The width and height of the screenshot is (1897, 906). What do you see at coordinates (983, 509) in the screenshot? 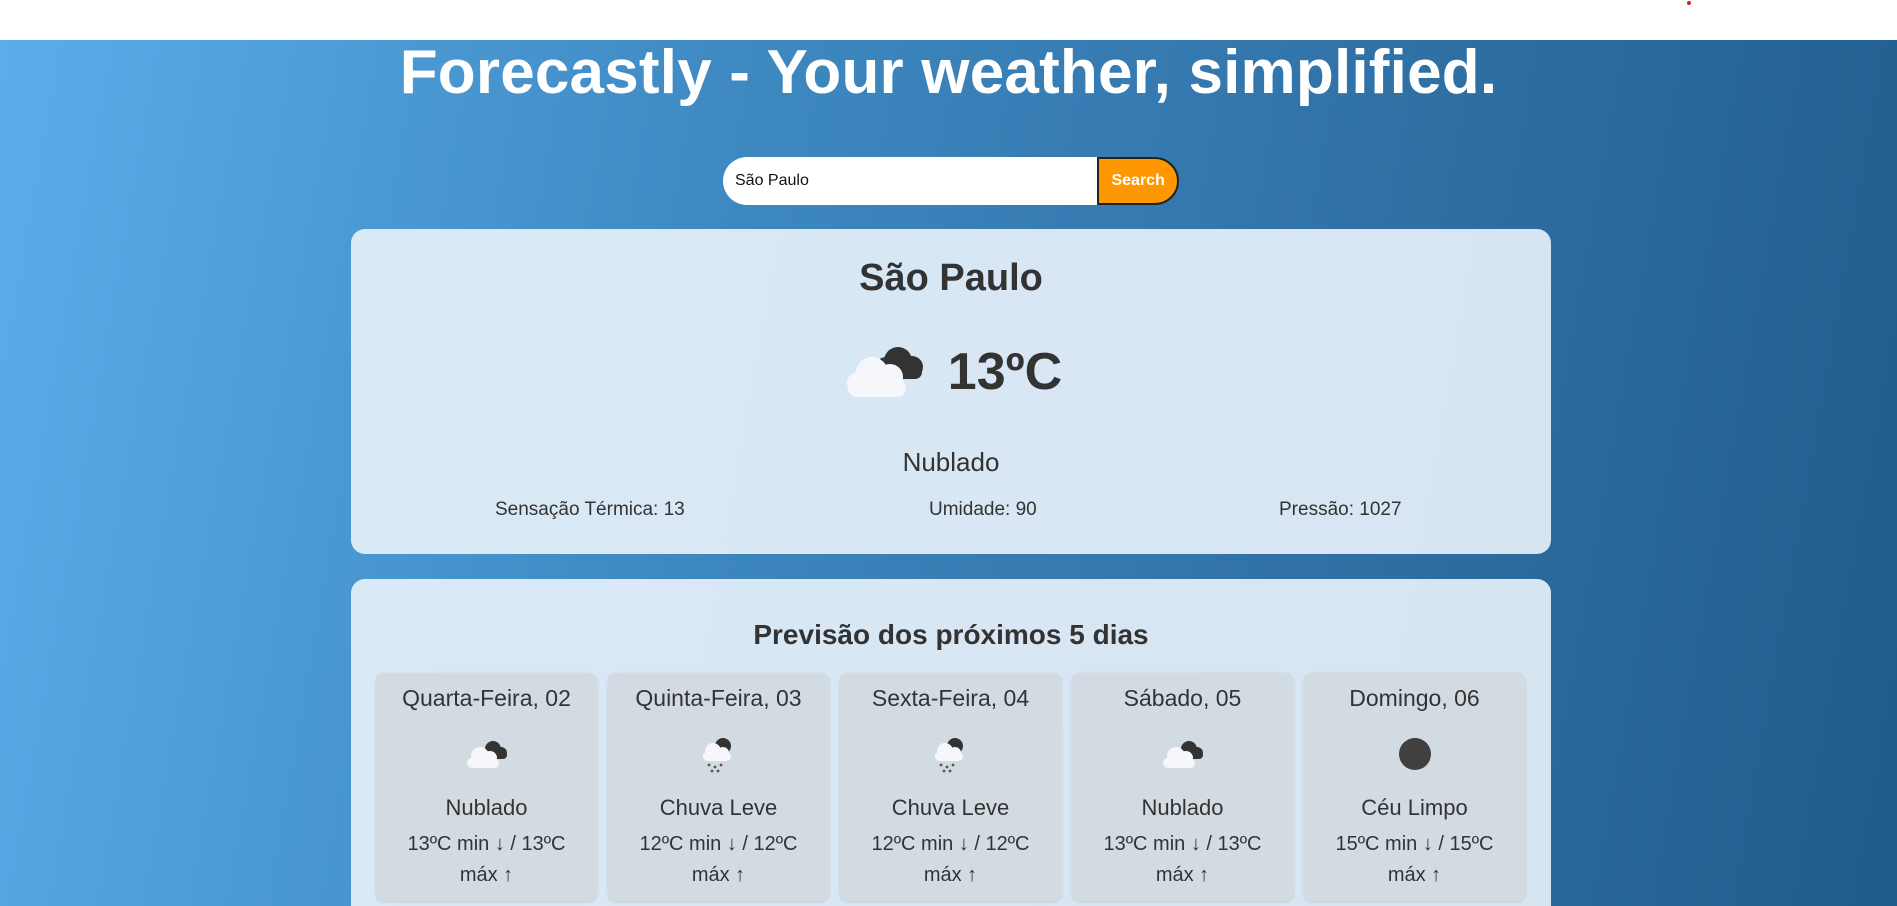
I see `humidity: Umidade: 90` at bounding box center [983, 509].